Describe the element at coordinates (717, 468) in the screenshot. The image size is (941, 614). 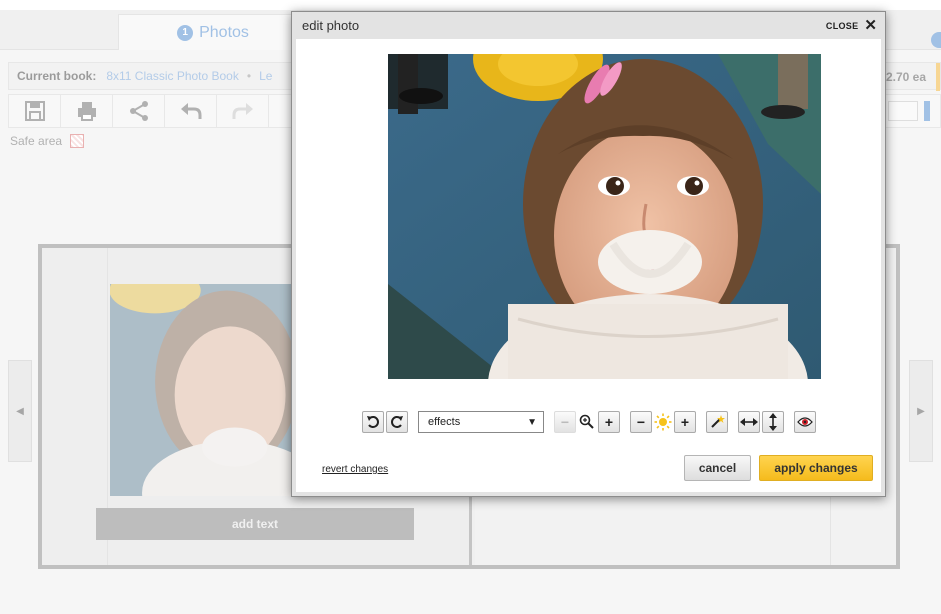
I see `cancel-button: cancel` at that location.